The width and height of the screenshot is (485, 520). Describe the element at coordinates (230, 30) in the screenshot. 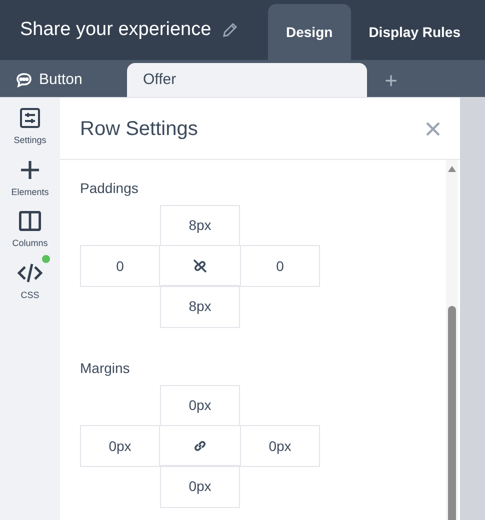

I see `pencil-icon` at that location.